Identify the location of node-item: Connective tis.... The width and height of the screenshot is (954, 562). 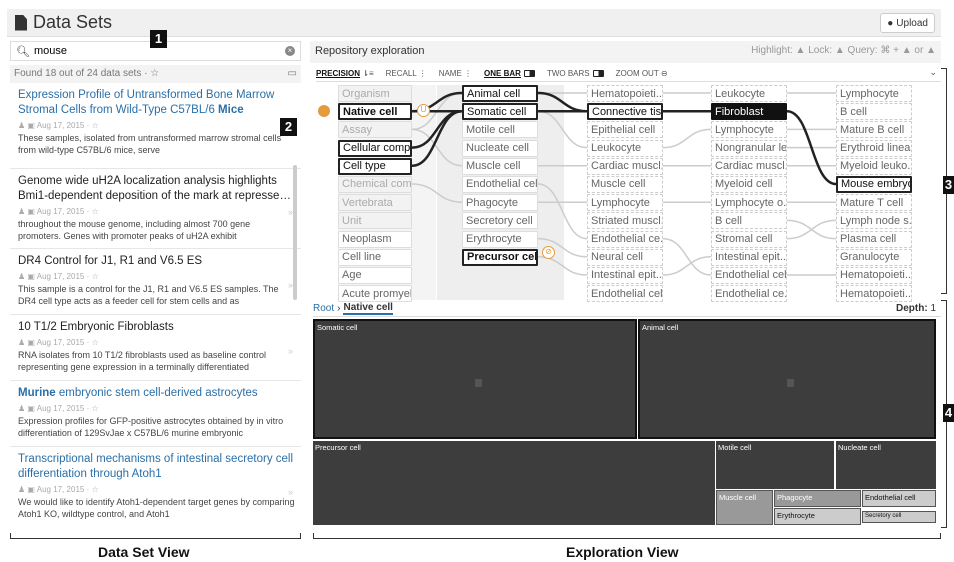
(625, 112).